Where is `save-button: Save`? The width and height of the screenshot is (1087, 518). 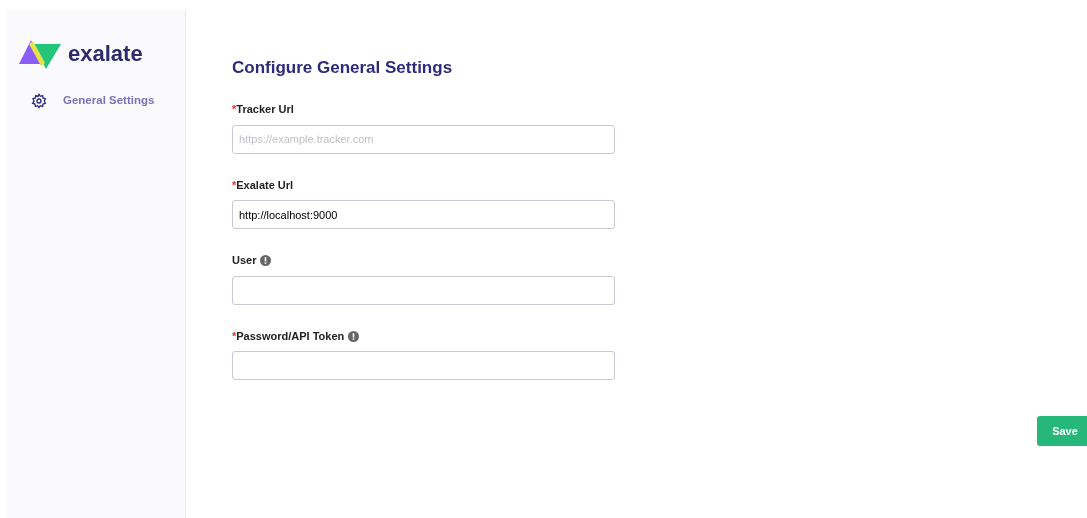
save-button: Save is located at coordinates (1062, 431).